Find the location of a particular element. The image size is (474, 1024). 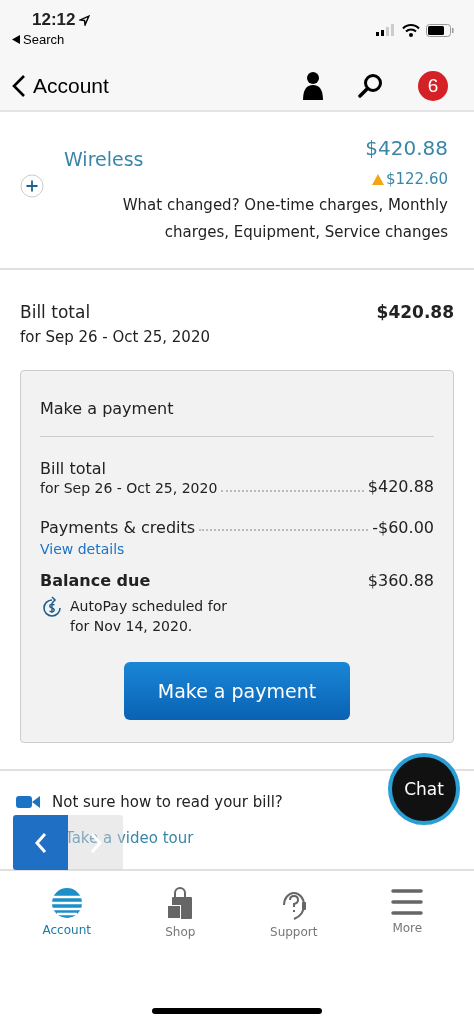

card-title: Make a payment is located at coordinates (237, 404).